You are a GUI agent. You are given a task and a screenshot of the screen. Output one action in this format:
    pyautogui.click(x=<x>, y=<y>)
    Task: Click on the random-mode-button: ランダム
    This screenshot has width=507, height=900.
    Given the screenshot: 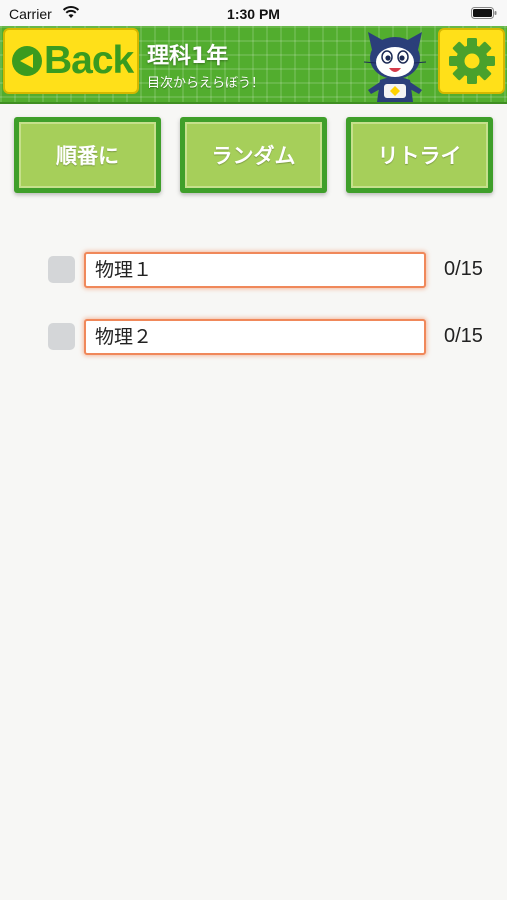 What is the action you would take?
    pyautogui.click(x=253, y=155)
    